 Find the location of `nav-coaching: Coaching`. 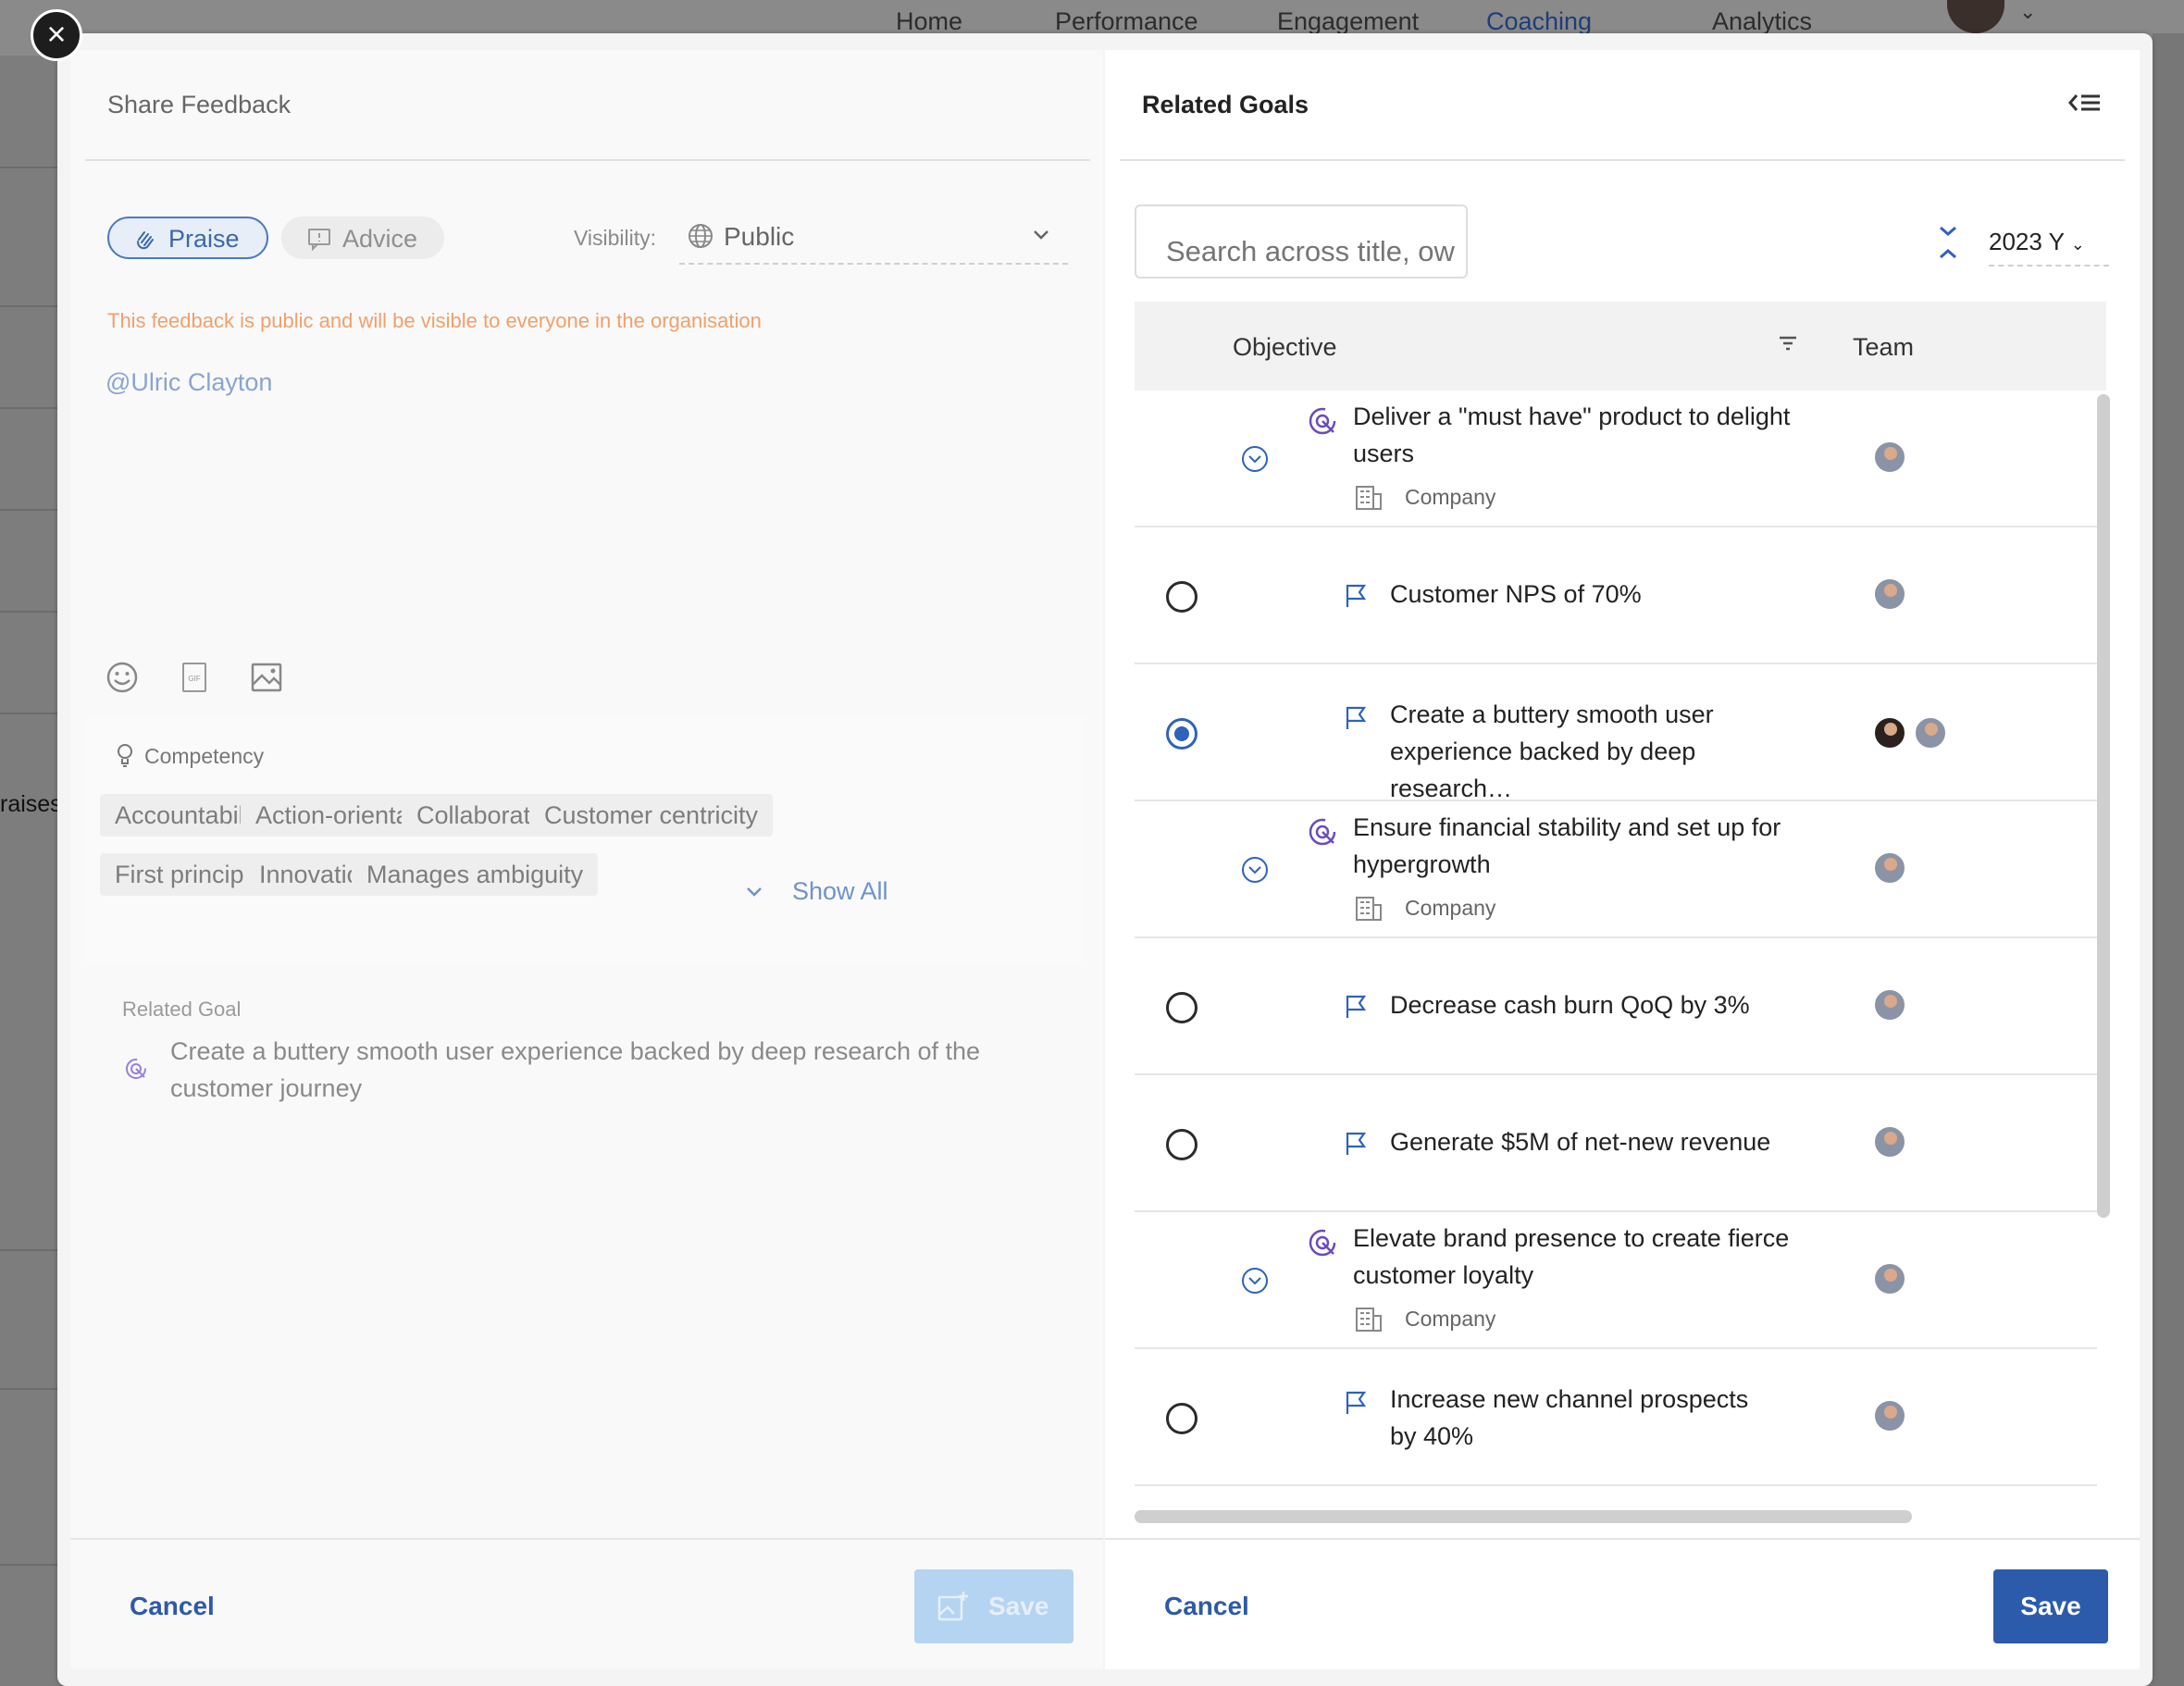

nav-coaching: Coaching is located at coordinates (1539, 22).